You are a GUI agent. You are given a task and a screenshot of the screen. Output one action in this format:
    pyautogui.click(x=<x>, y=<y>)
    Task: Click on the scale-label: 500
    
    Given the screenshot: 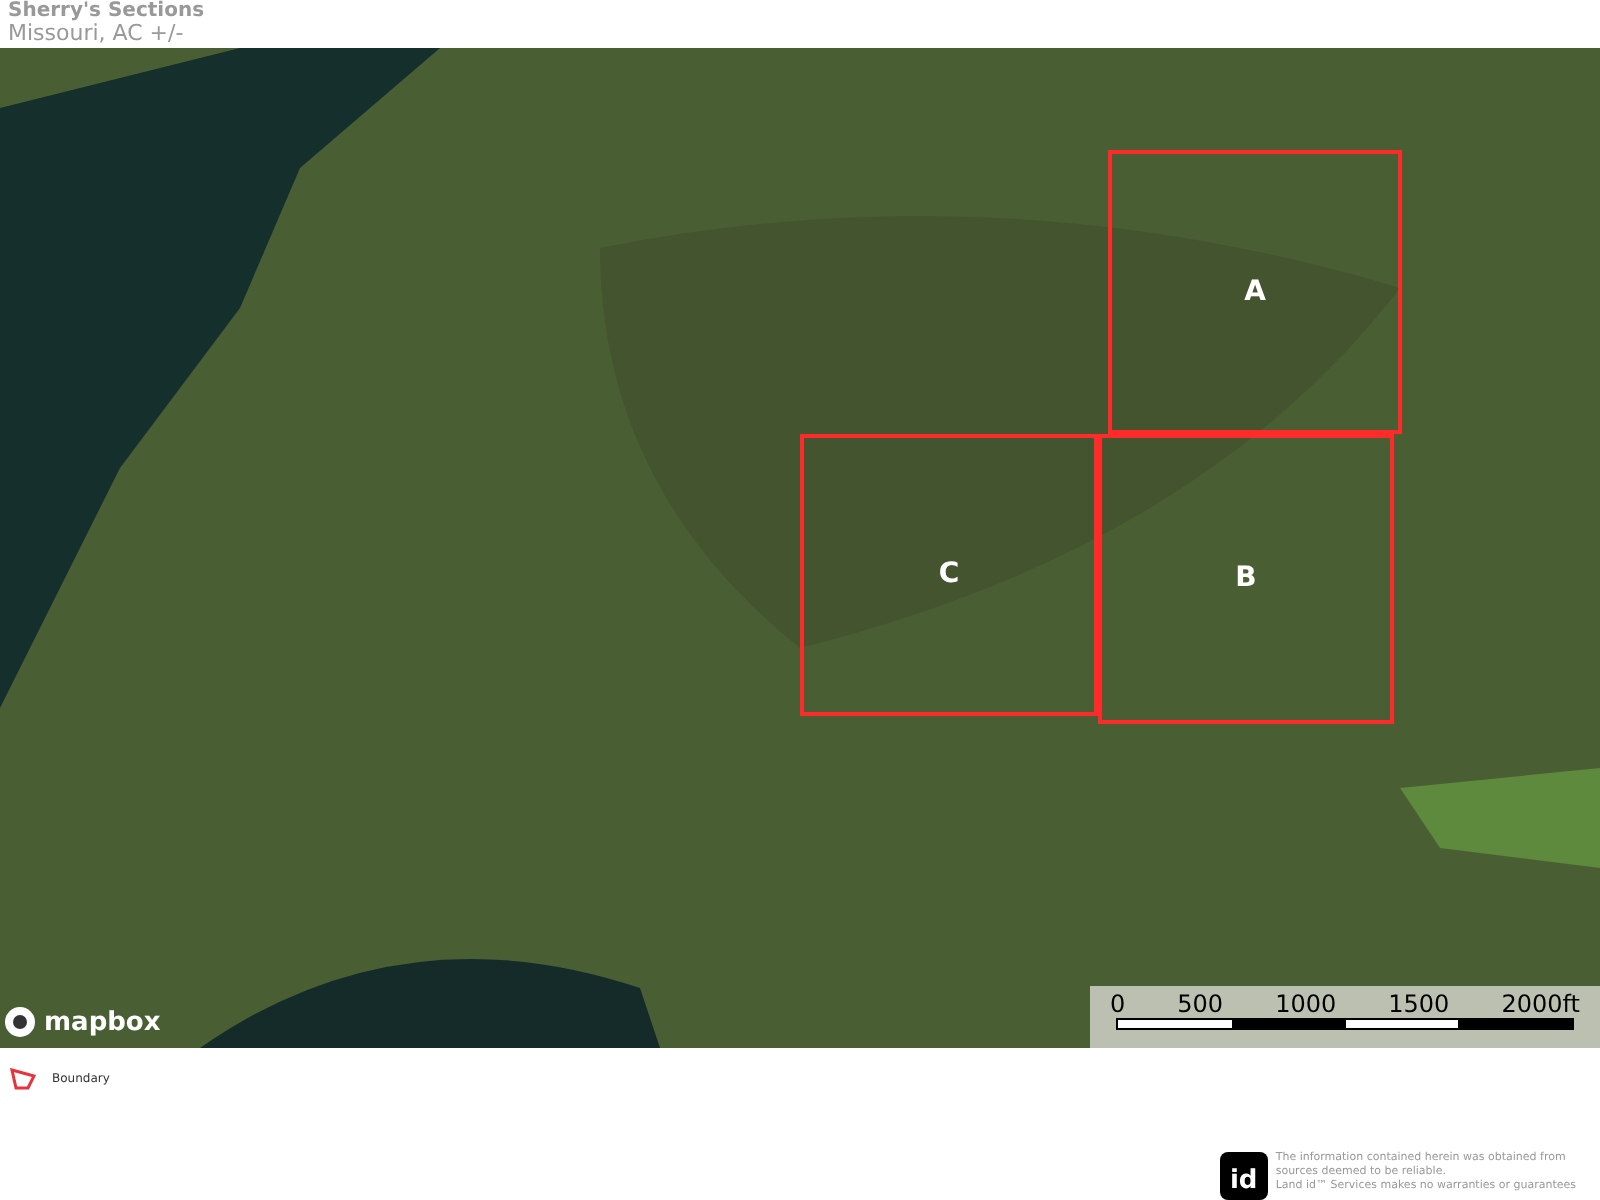 What is the action you would take?
    pyautogui.click(x=1200, y=1004)
    